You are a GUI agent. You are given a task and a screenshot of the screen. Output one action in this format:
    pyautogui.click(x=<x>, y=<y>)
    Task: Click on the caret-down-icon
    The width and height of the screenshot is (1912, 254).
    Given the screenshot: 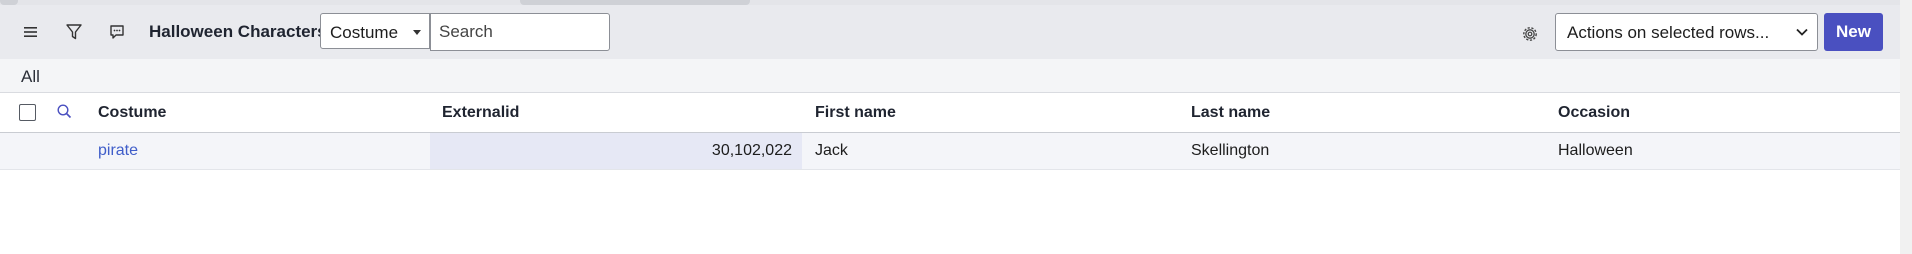 What is the action you would take?
    pyautogui.click(x=417, y=32)
    